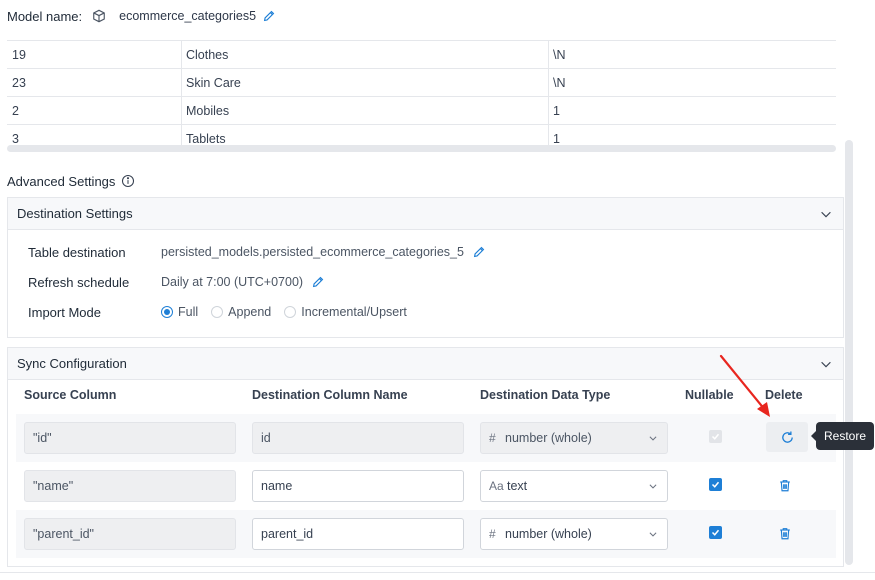  Describe the element at coordinates (365, 55) in the screenshot. I see `table-cell: Clothes` at that location.